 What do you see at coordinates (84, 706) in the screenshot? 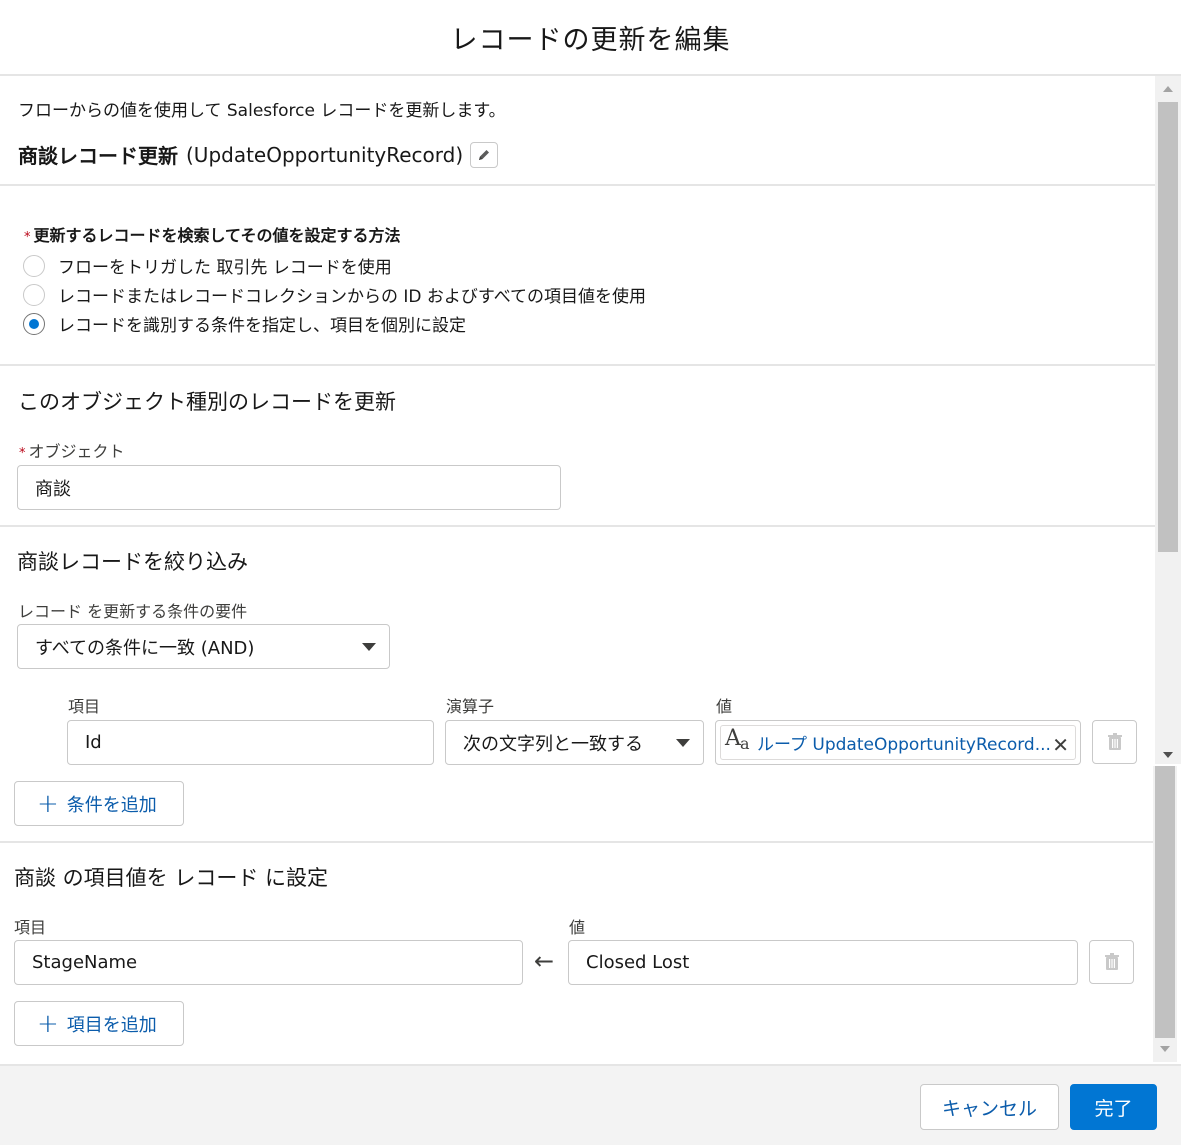
I see `condition-field-header: 項目` at bounding box center [84, 706].